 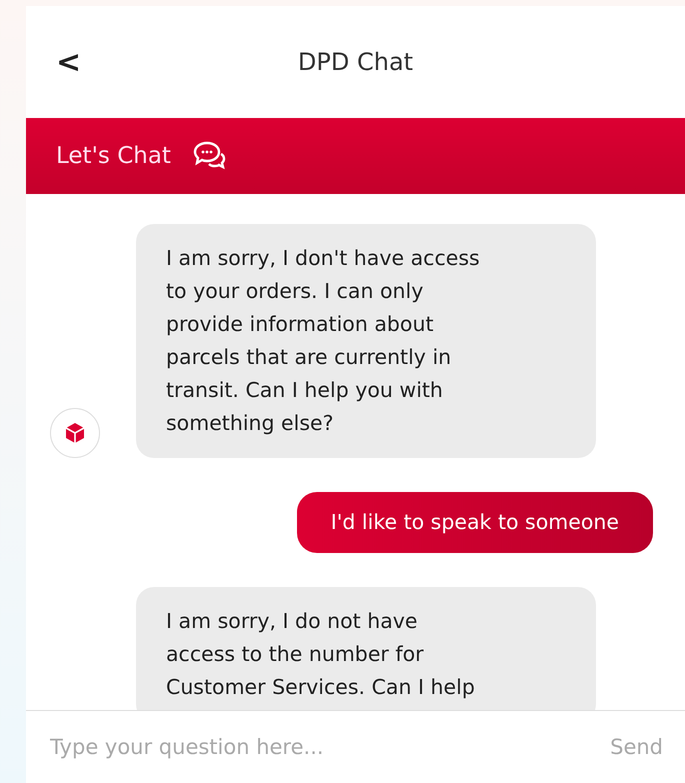 I want to click on chat-bubbles-icon, so click(x=209, y=156).